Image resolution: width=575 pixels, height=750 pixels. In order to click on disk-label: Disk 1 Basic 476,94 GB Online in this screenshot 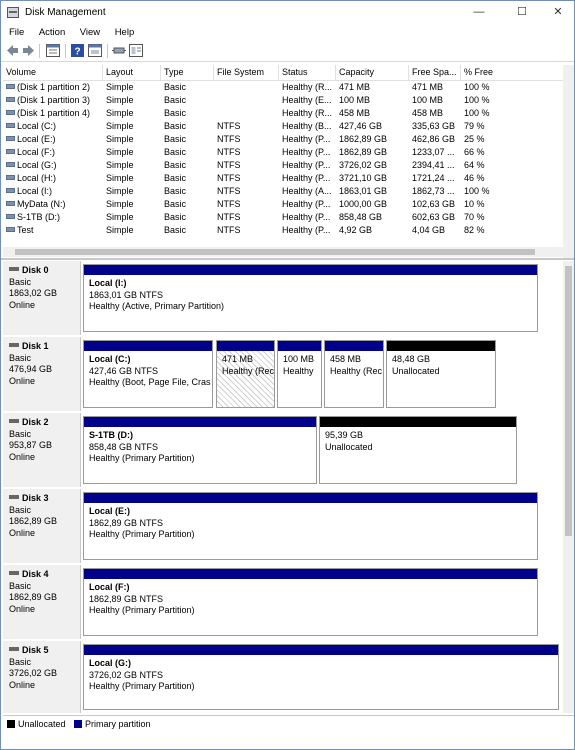, I will do `click(42, 374)`.